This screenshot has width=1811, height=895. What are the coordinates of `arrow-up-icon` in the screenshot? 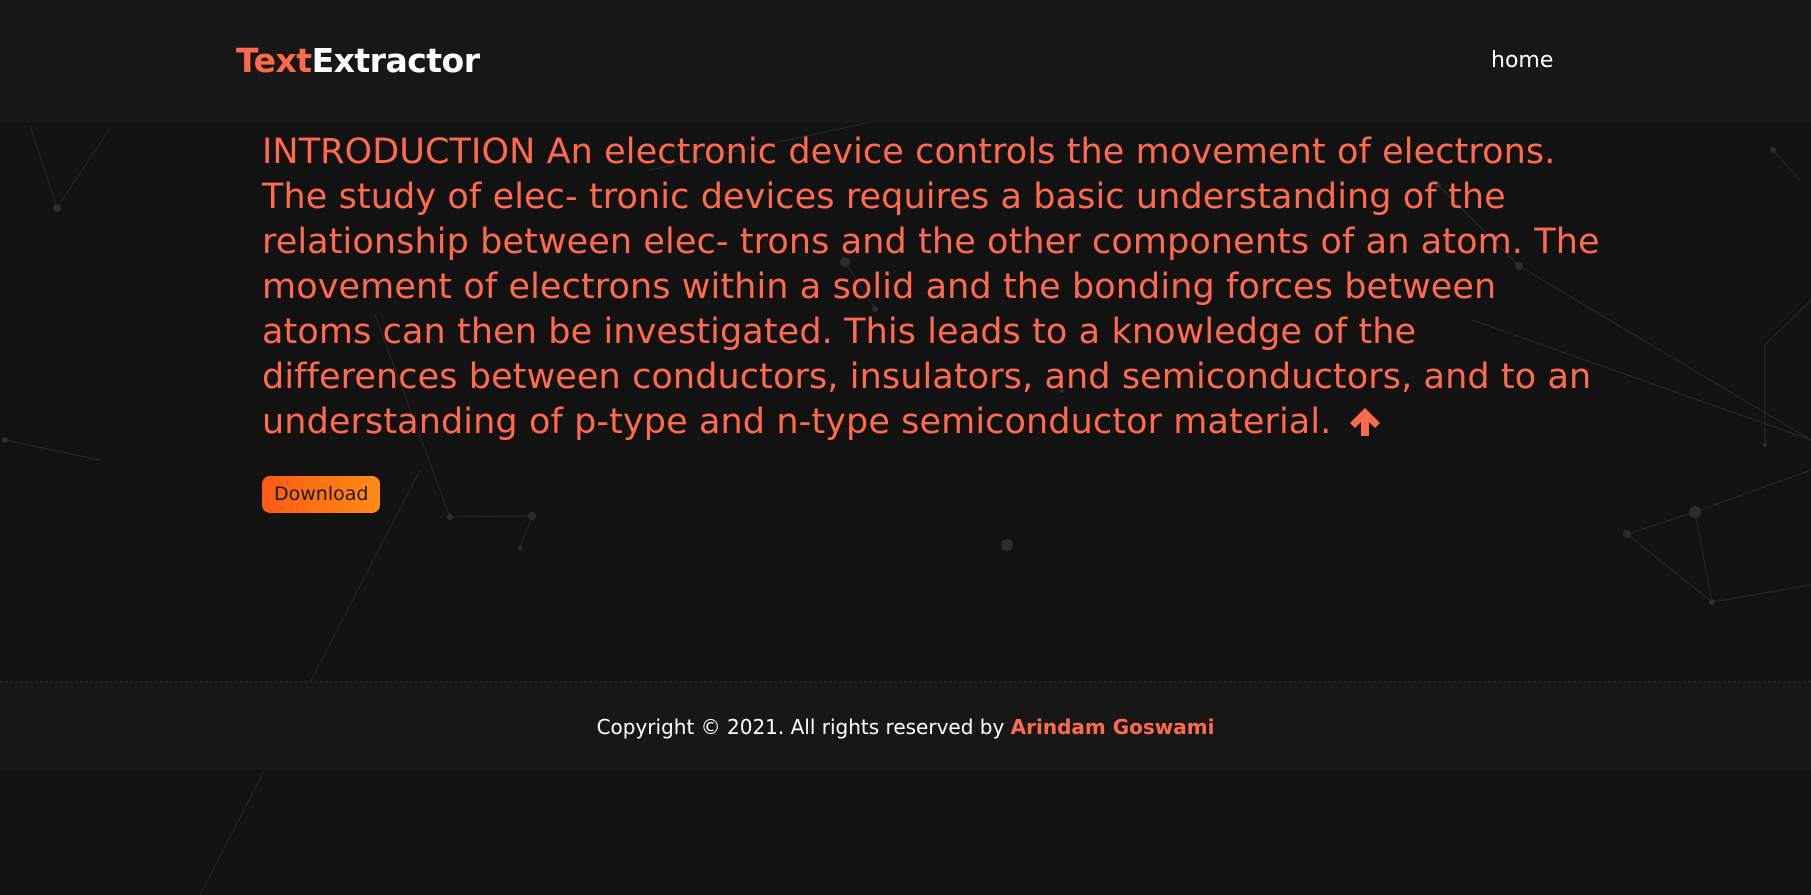 It's located at (1365, 422).